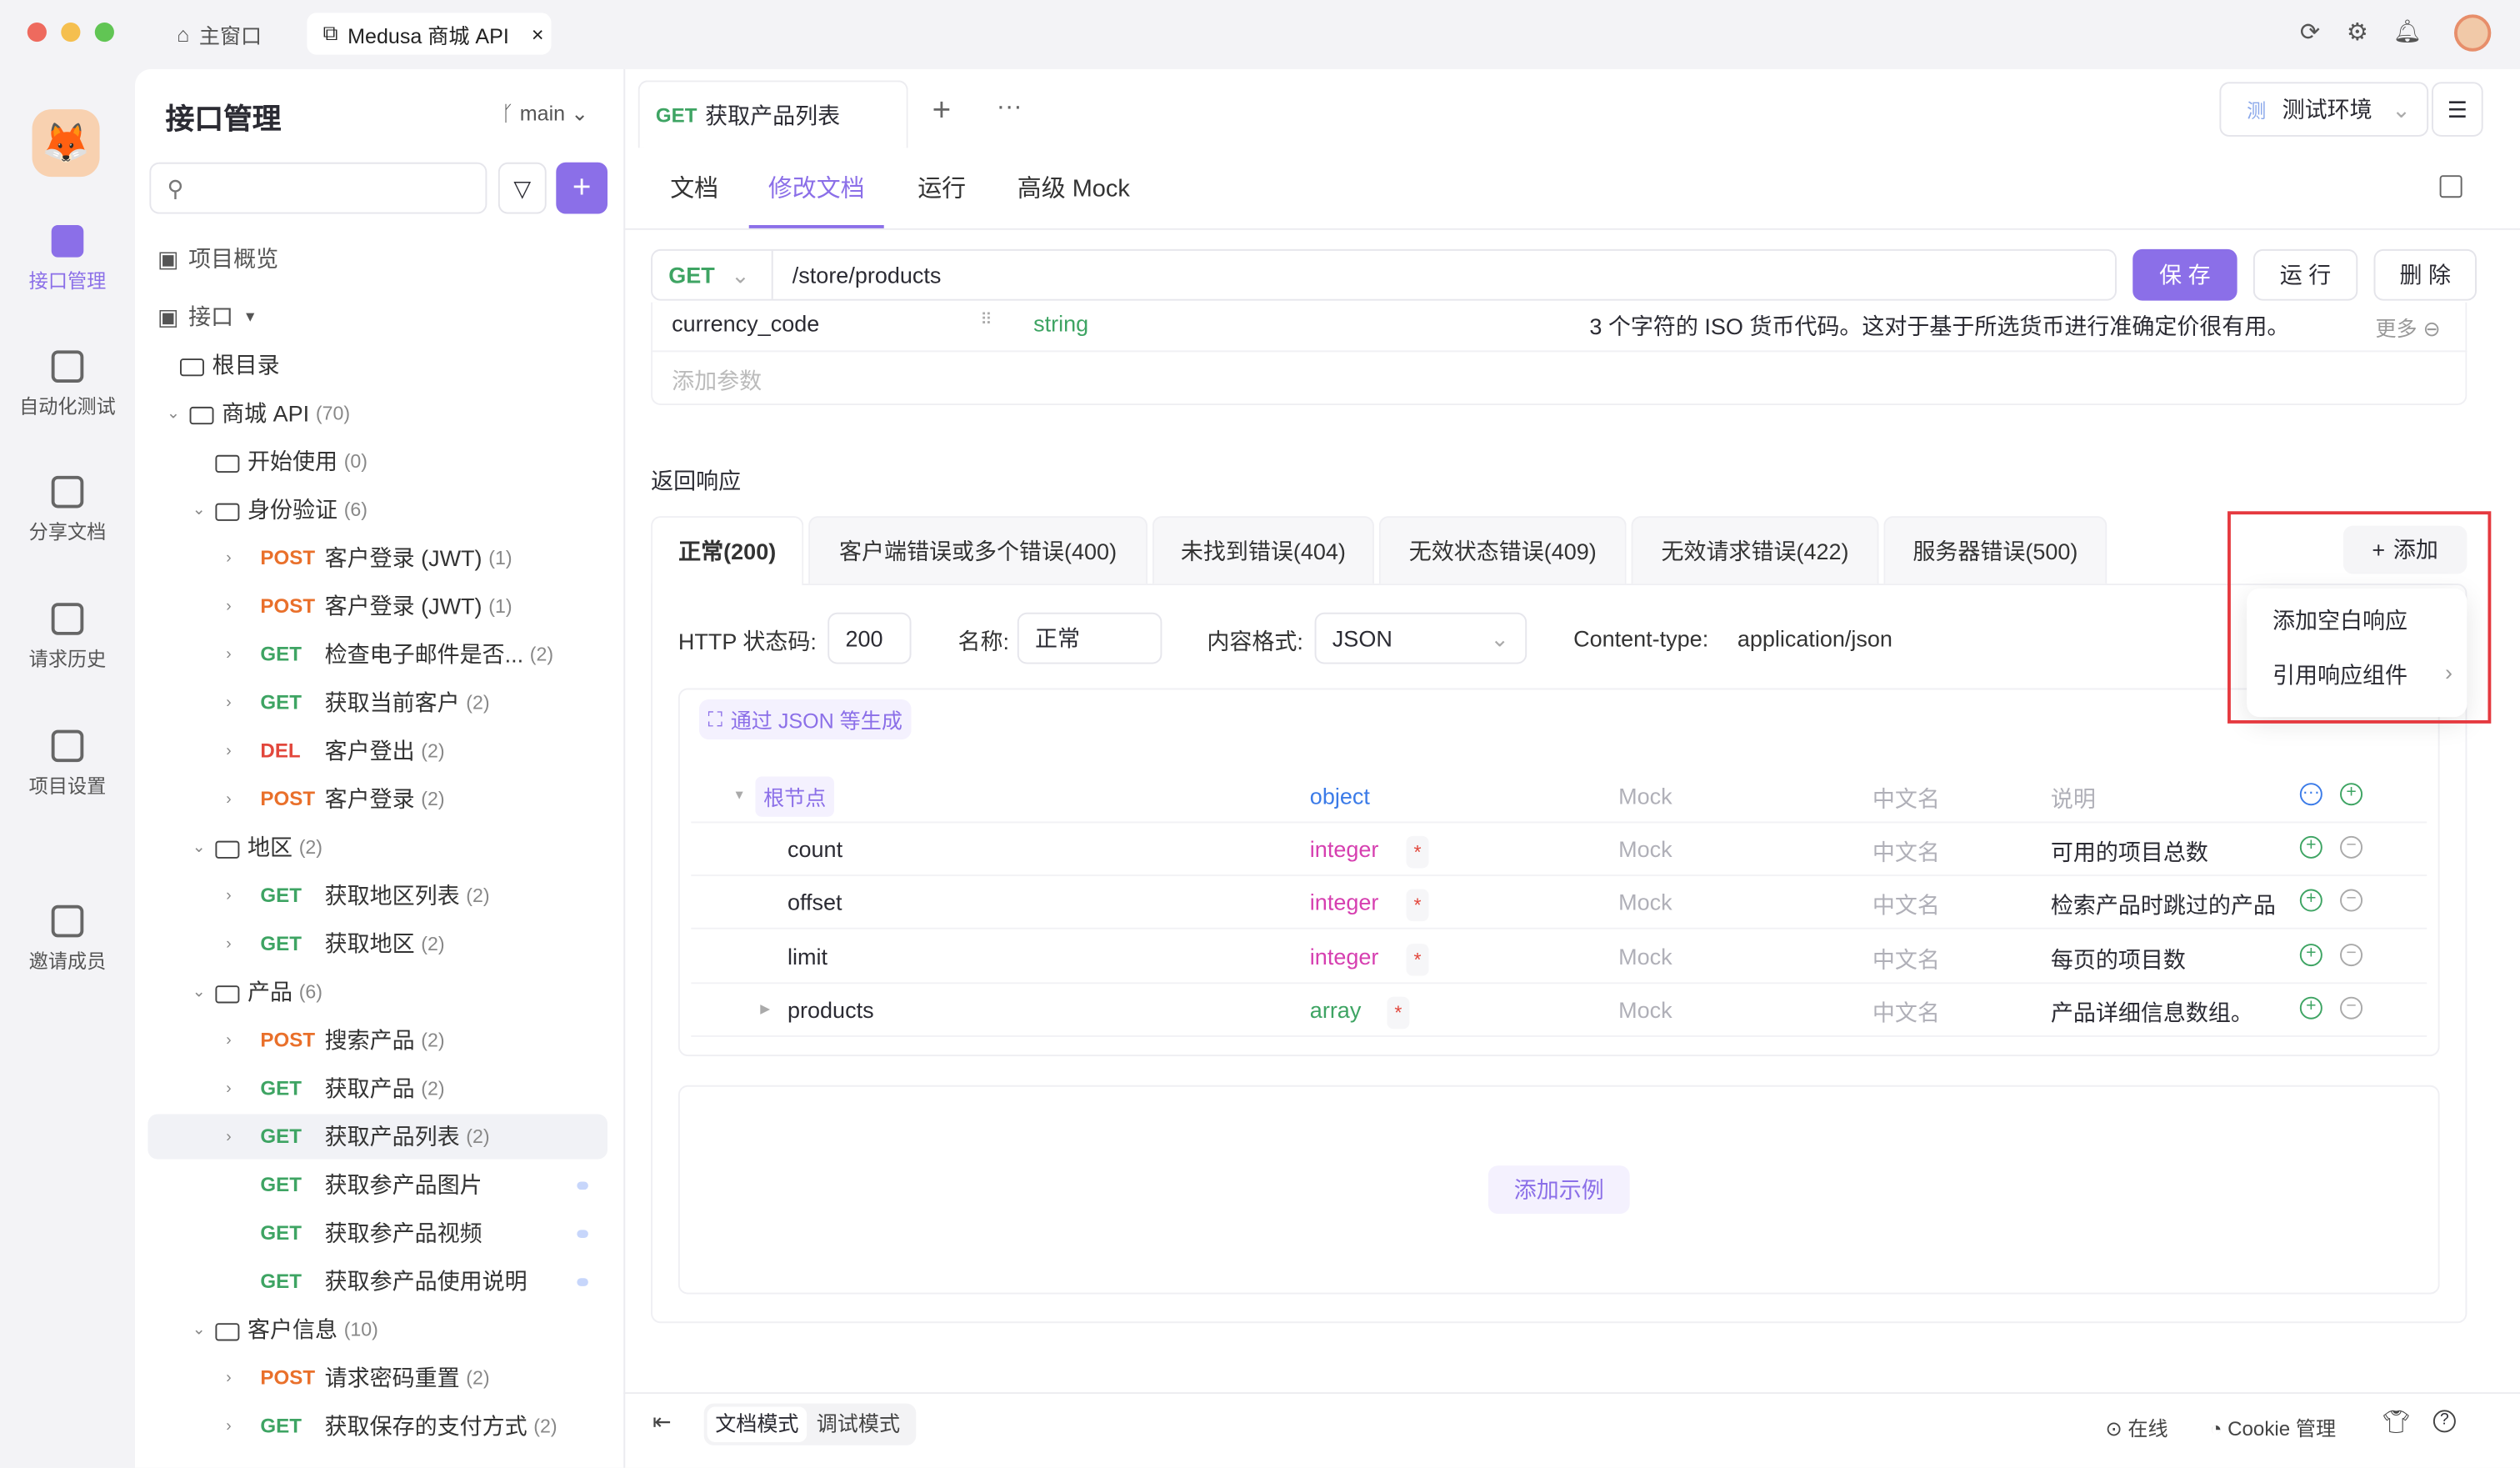  What do you see at coordinates (2136, 1427) in the screenshot?
I see `online-status: ⊙ 在线` at bounding box center [2136, 1427].